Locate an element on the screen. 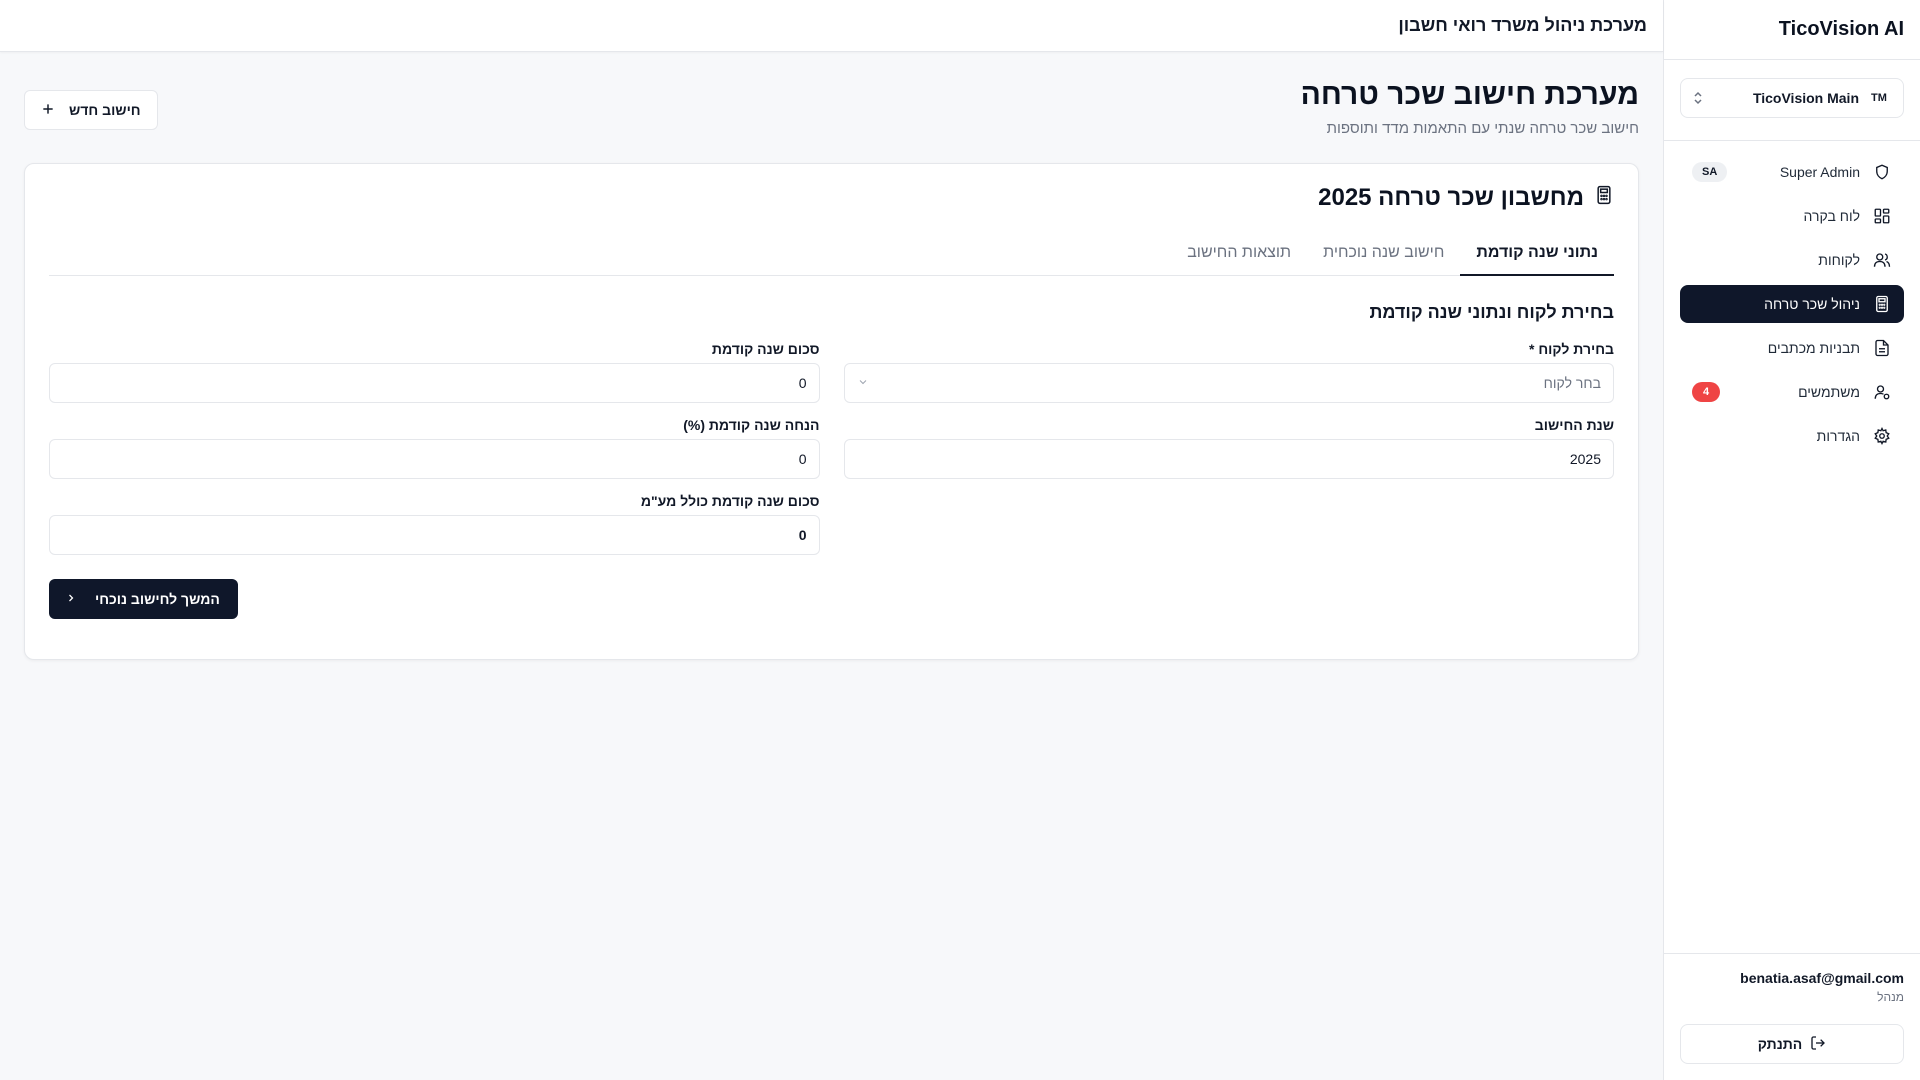 The height and width of the screenshot is (1080, 1920). chevron-updown-icon is located at coordinates (1698, 98).